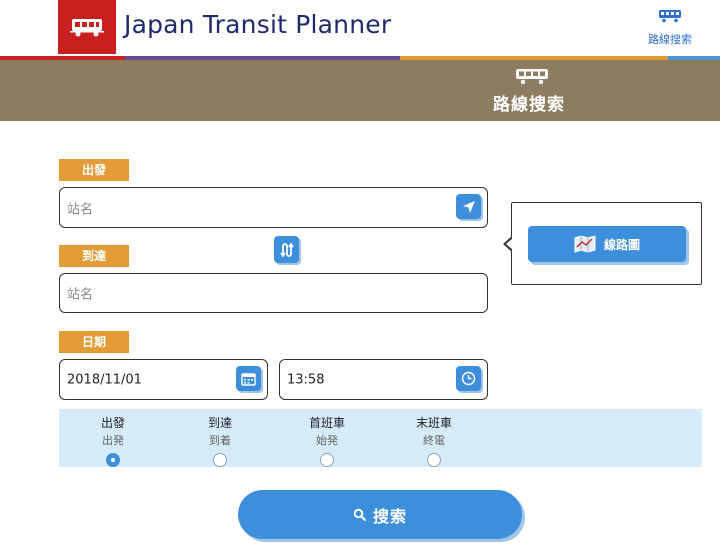  I want to click on arrival-station-input: 站名, so click(273, 293).